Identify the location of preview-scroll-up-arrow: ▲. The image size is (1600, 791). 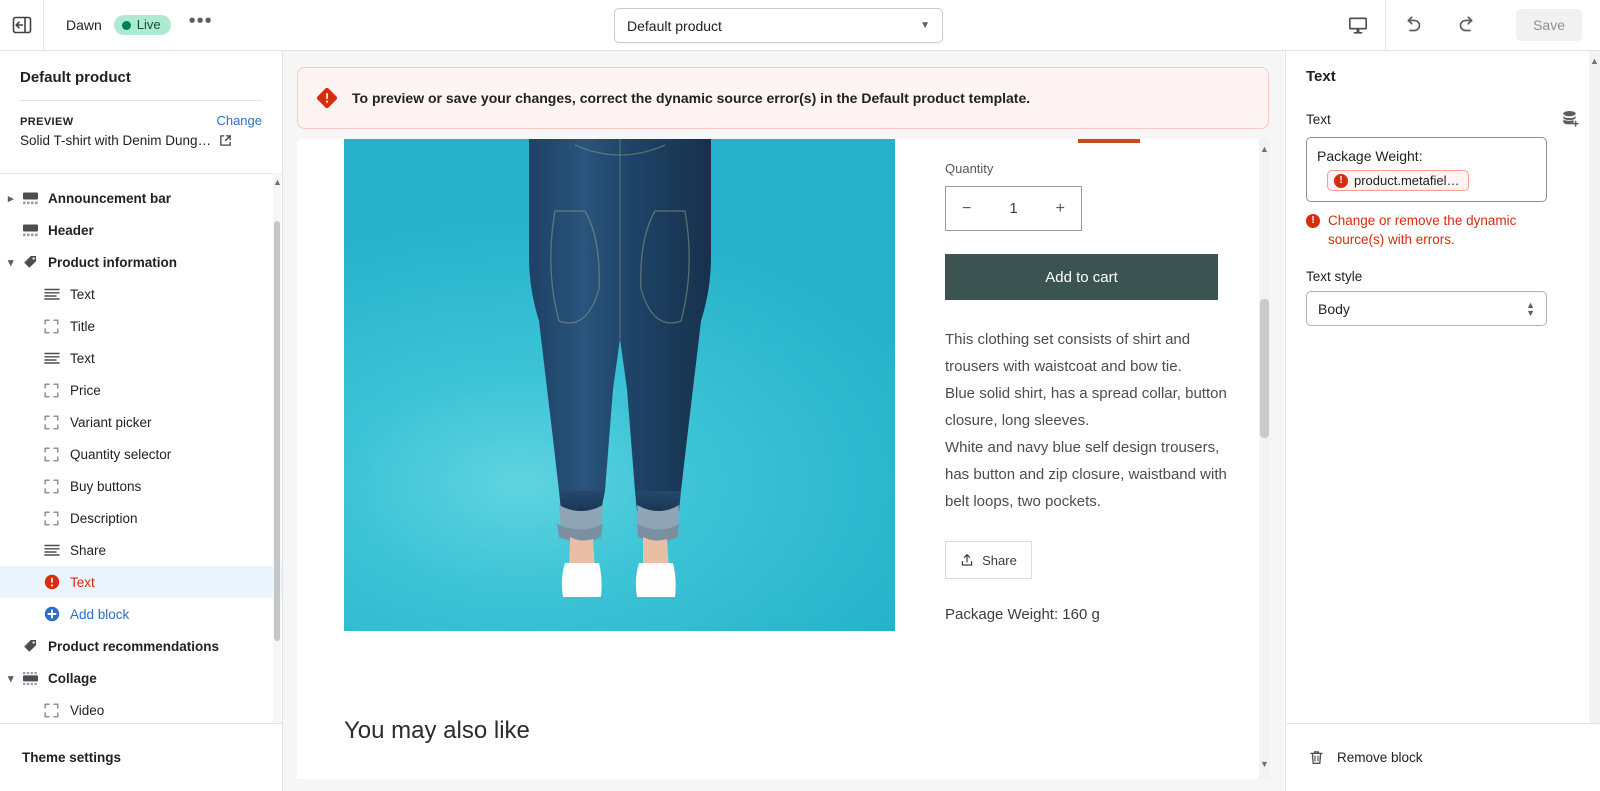
(1264, 149).